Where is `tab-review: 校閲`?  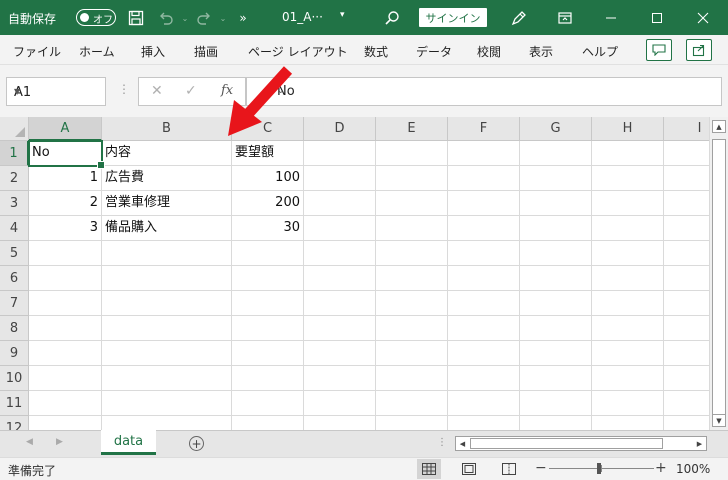 tab-review: 校閲 is located at coordinates (489, 51).